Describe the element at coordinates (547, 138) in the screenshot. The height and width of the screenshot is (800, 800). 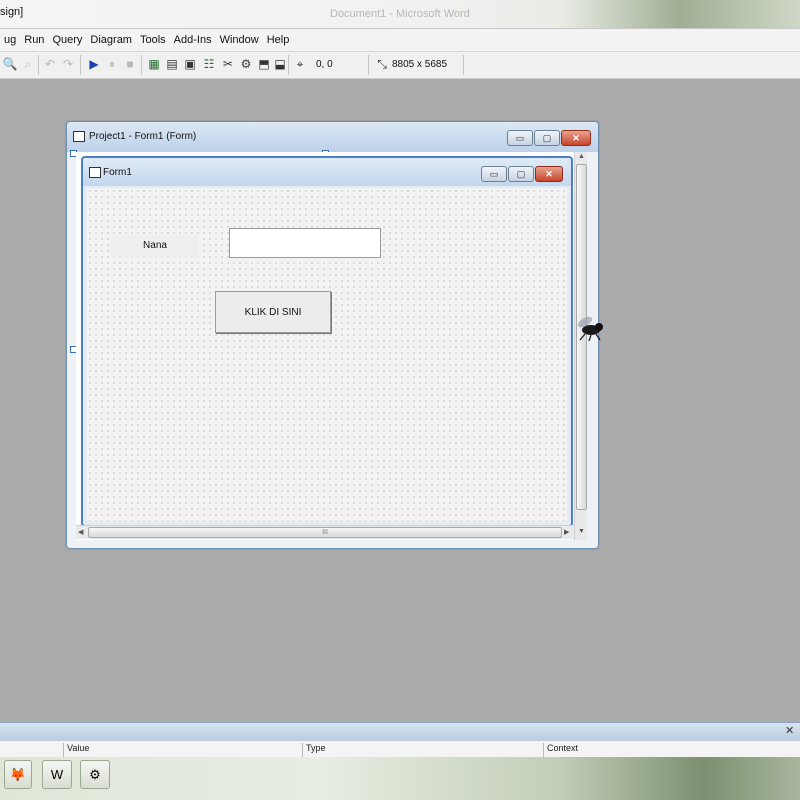
I see `maximize-button: ▢` at that location.